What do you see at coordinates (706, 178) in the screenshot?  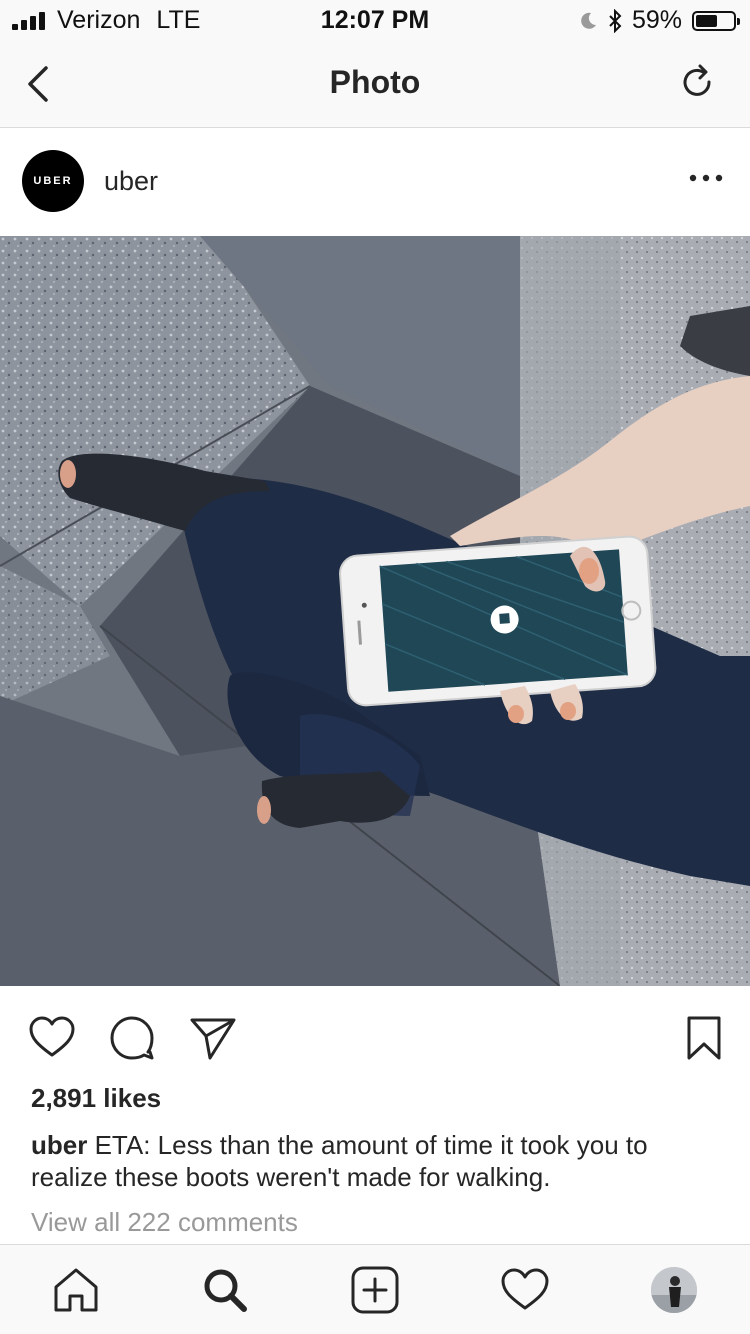 I see `more-horizontal-icon` at bounding box center [706, 178].